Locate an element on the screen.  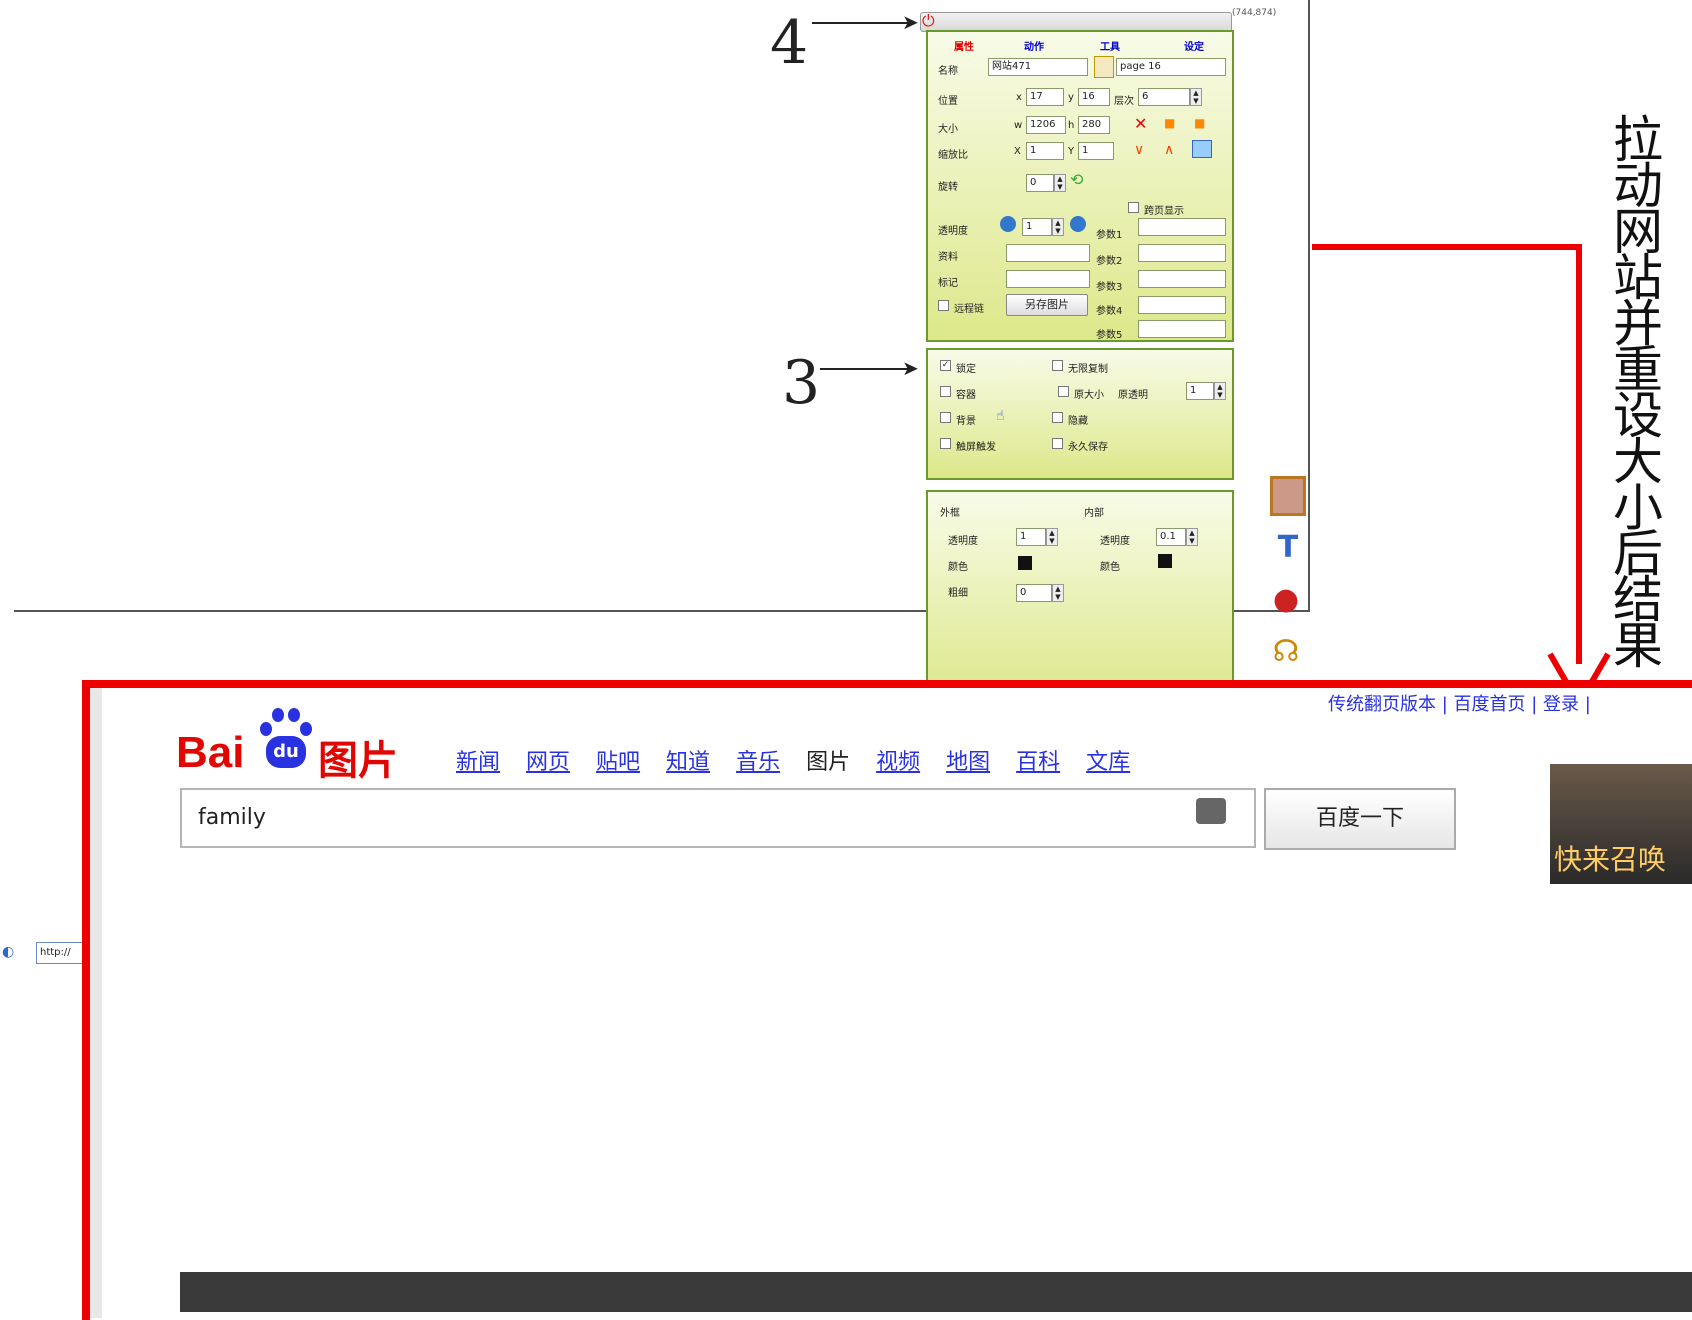
background-checkbox is located at coordinates (945, 417).